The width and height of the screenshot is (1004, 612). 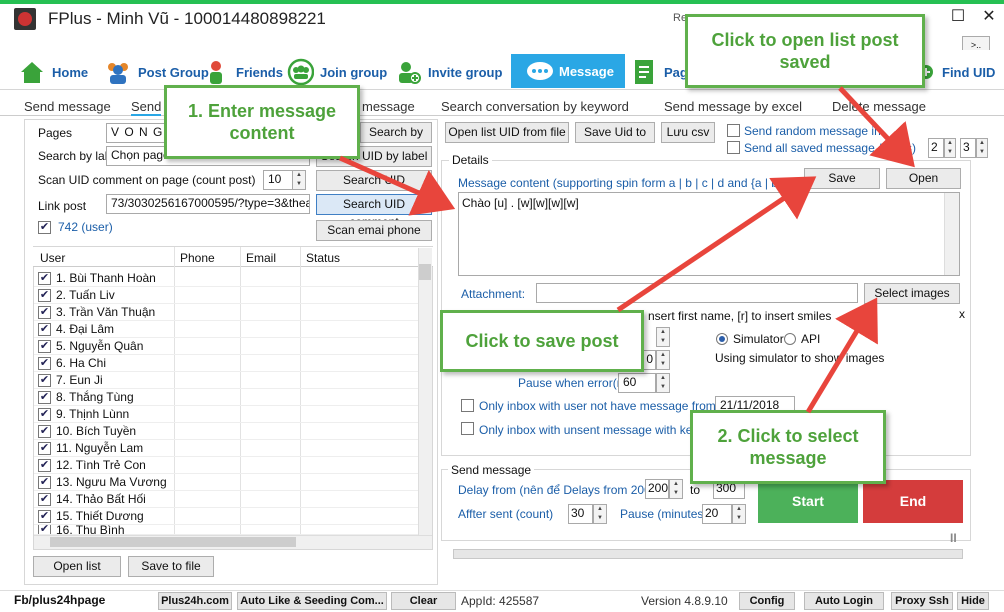 I want to click on arrow-select-images, so click(x=841, y=355).